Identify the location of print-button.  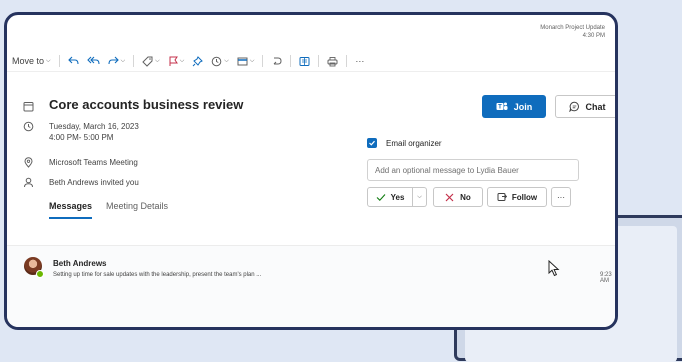
(332, 61).